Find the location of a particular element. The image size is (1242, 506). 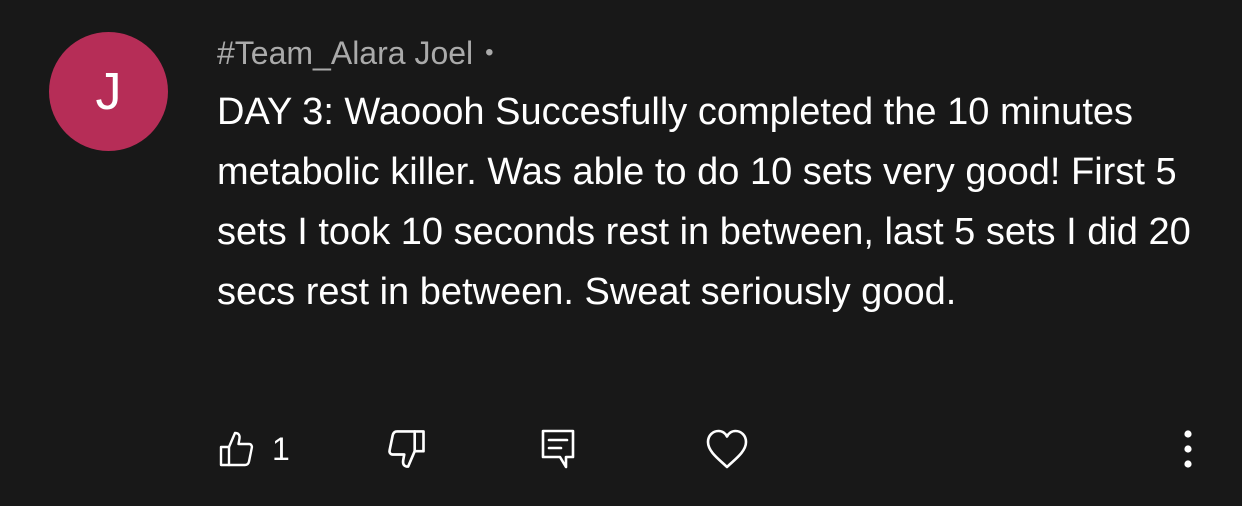

thumbs-down-icon is located at coordinates (407, 449).